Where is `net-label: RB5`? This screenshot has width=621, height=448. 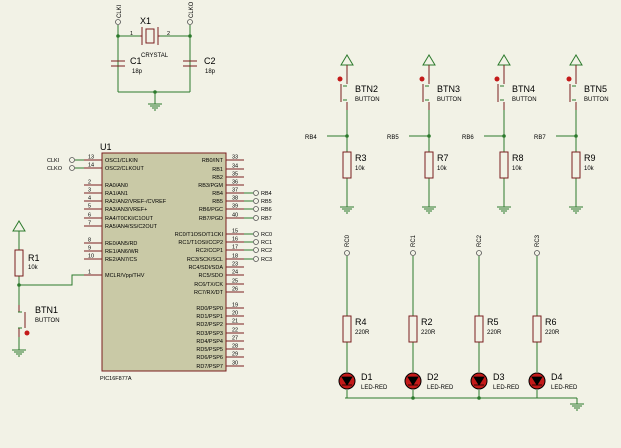
net-label: RB5 is located at coordinates (266, 202).